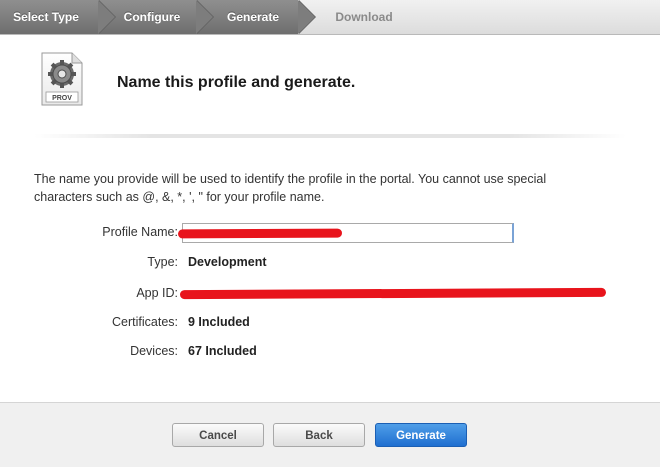 The image size is (660, 467). I want to click on step-label: Select Type, so click(46, 17).